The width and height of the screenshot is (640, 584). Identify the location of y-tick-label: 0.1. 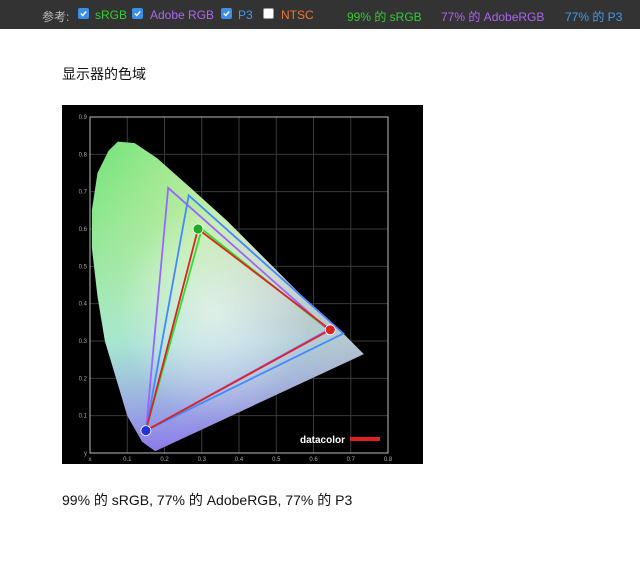
(83, 417).